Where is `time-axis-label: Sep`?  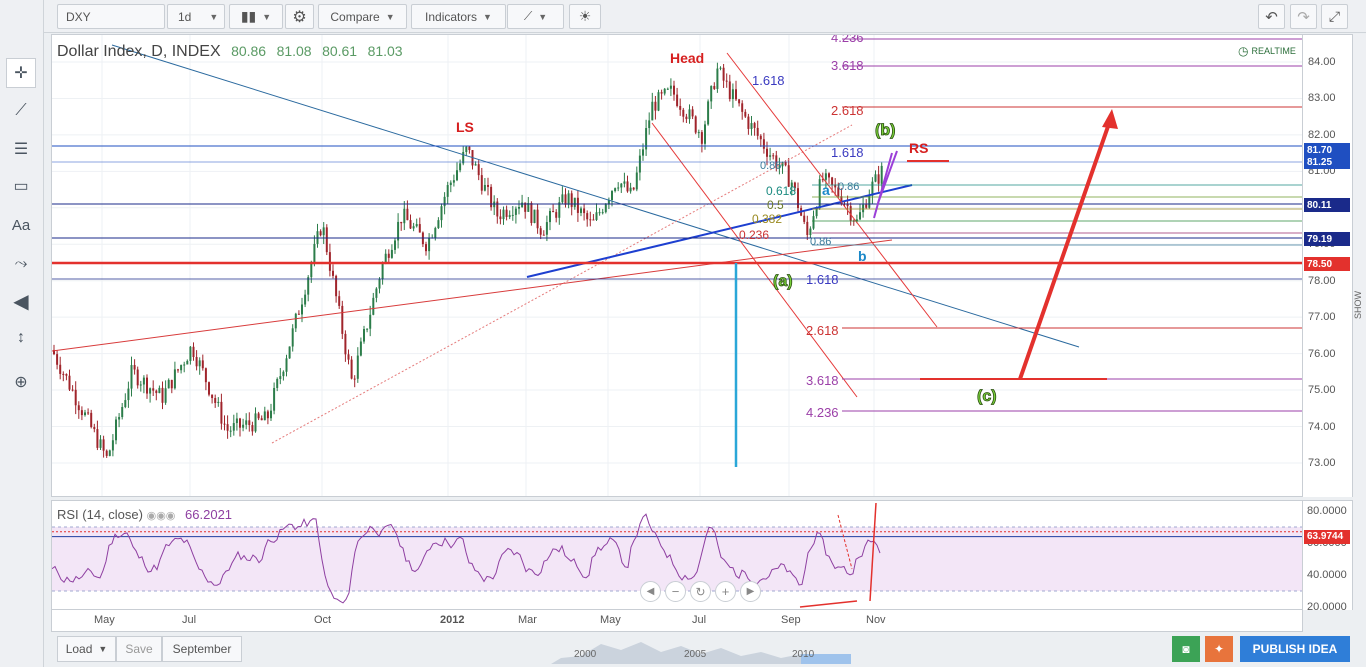 time-axis-label: Sep is located at coordinates (791, 620).